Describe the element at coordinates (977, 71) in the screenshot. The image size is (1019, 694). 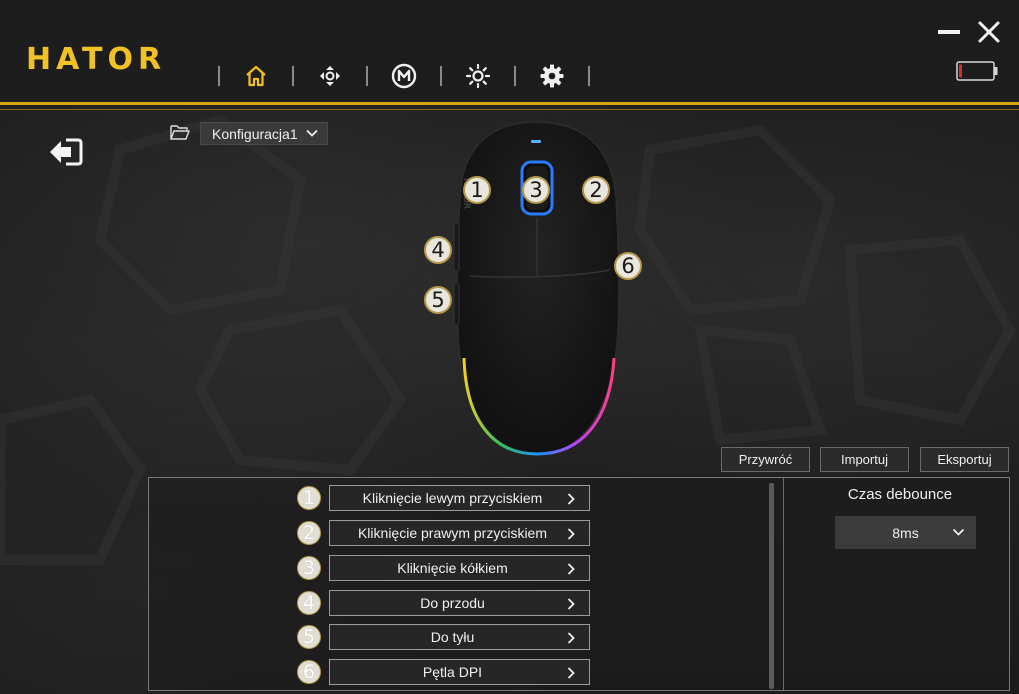
I see `battery-low-icon` at that location.